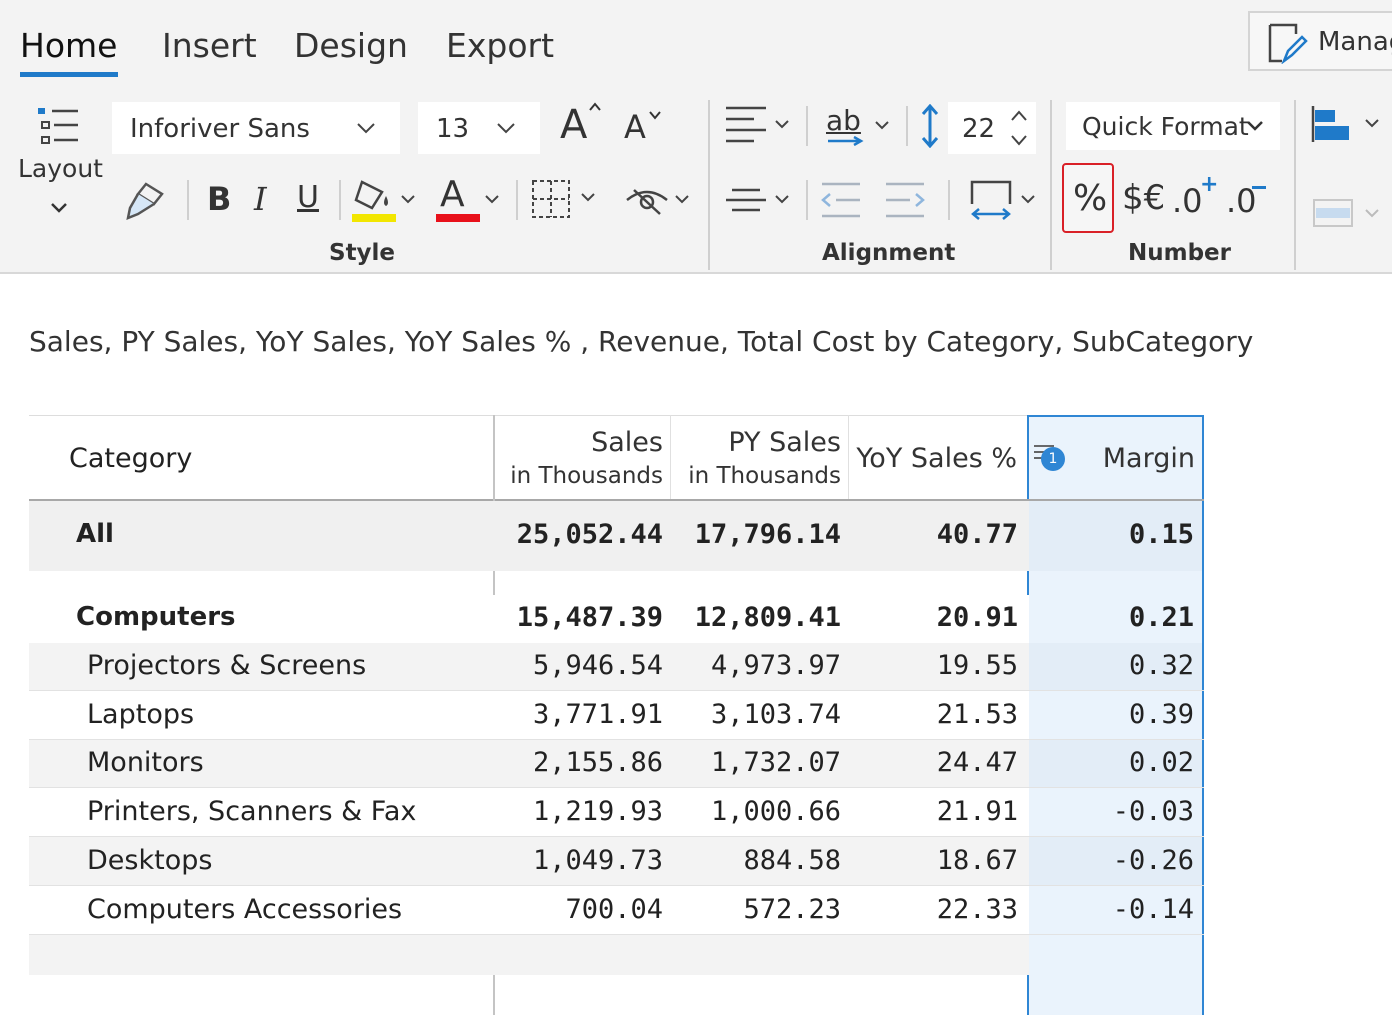  What do you see at coordinates (1153, 909) in the screenshot?
I see `cell-margin: -0.14` at bounding box center [1153, 909].